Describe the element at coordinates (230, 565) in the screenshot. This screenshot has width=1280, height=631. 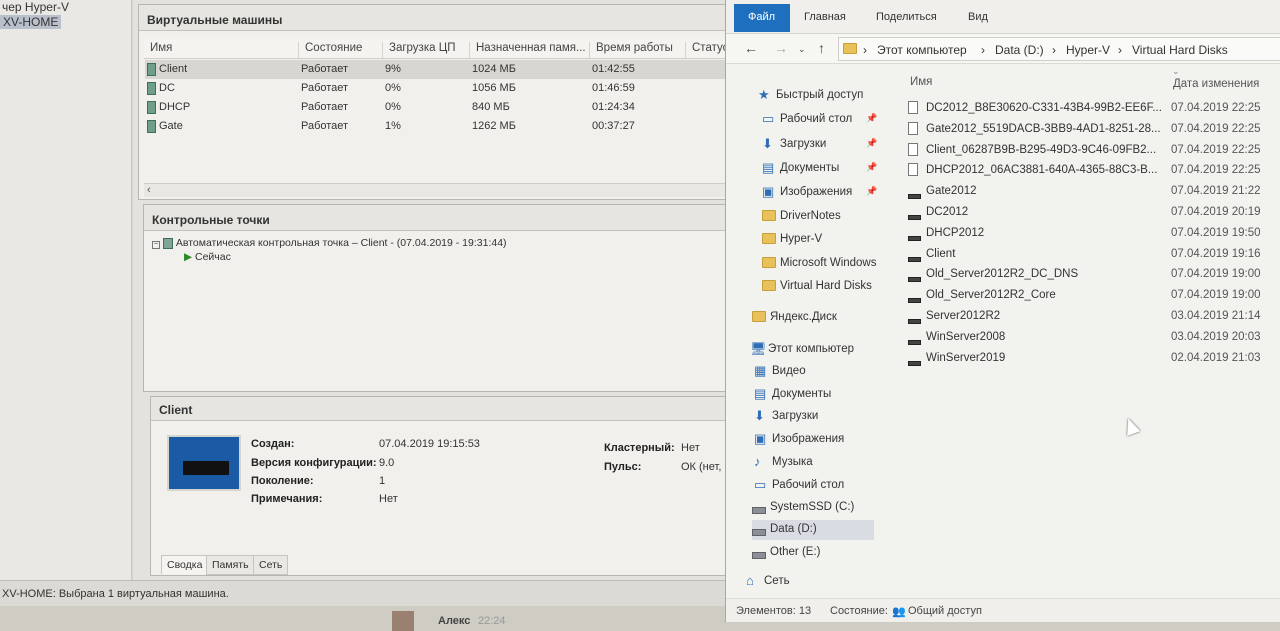
I see `tab-memory: Память` at that location.